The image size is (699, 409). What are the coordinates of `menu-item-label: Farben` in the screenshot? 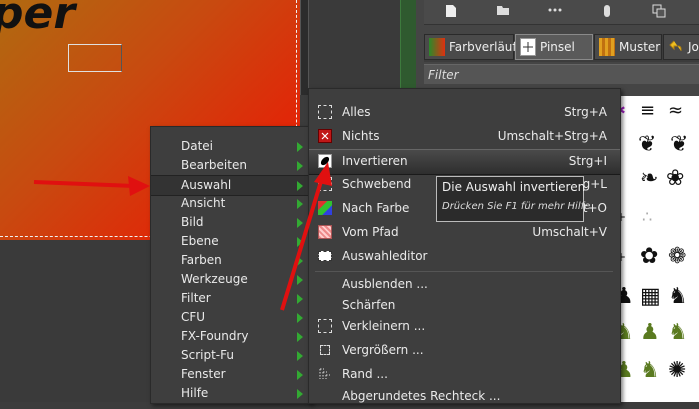 It's located at (201, 260).